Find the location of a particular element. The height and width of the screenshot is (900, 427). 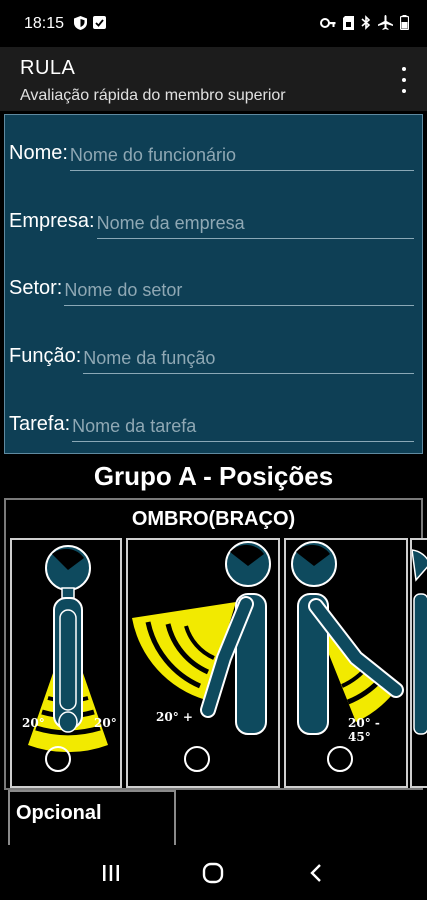

empresa-label: Empresa: is located at coordinates (52, 221).